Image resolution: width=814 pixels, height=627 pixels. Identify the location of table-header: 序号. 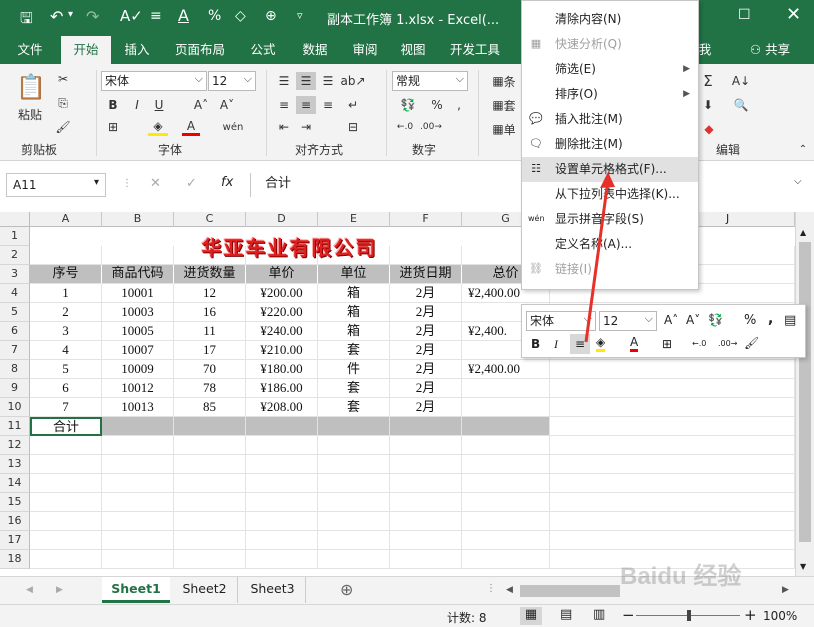
(66, 274).